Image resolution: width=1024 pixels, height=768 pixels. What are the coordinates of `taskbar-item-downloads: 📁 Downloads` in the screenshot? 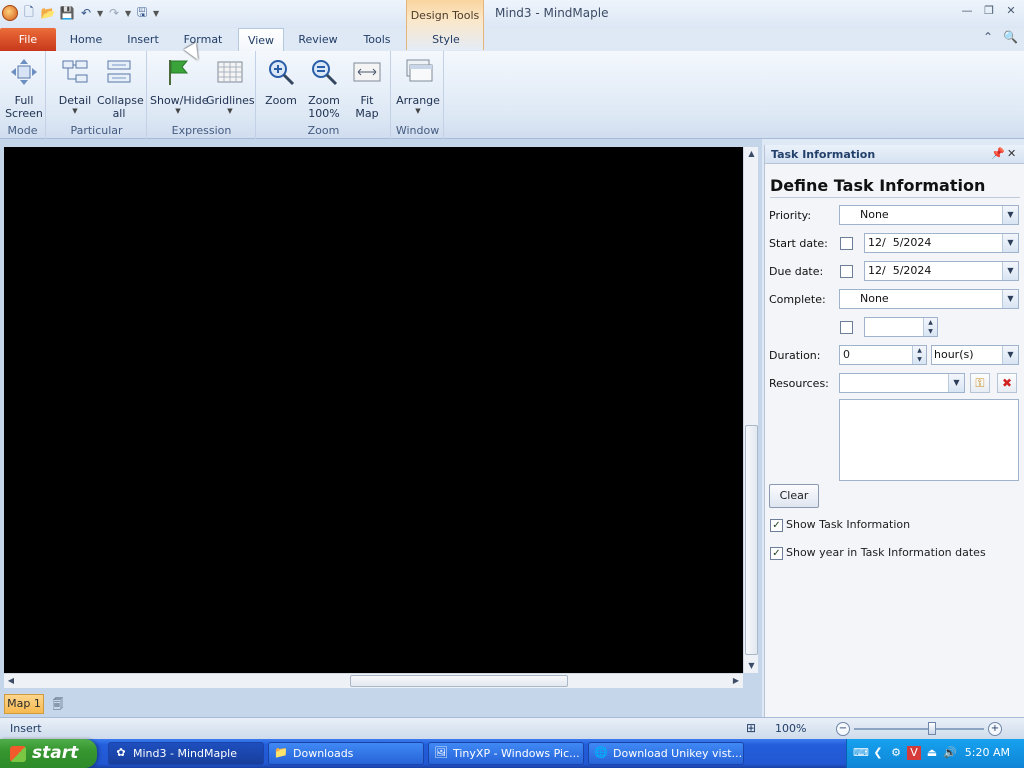 It's located at (346, 753).